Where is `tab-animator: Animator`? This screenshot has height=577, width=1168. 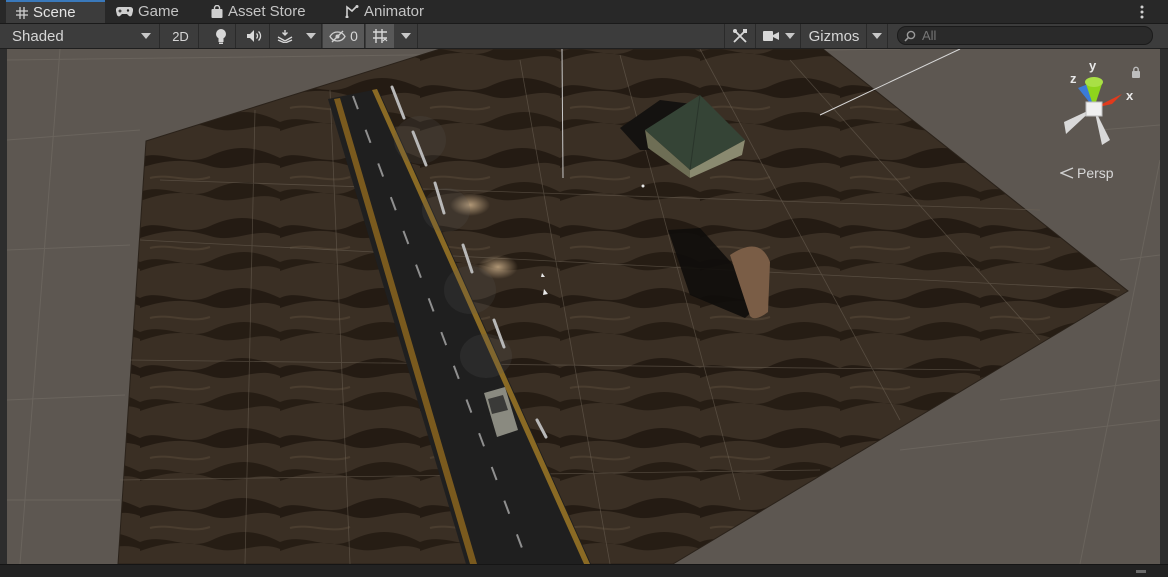
tab-animator: Animator is located at coordinates (391, 11).